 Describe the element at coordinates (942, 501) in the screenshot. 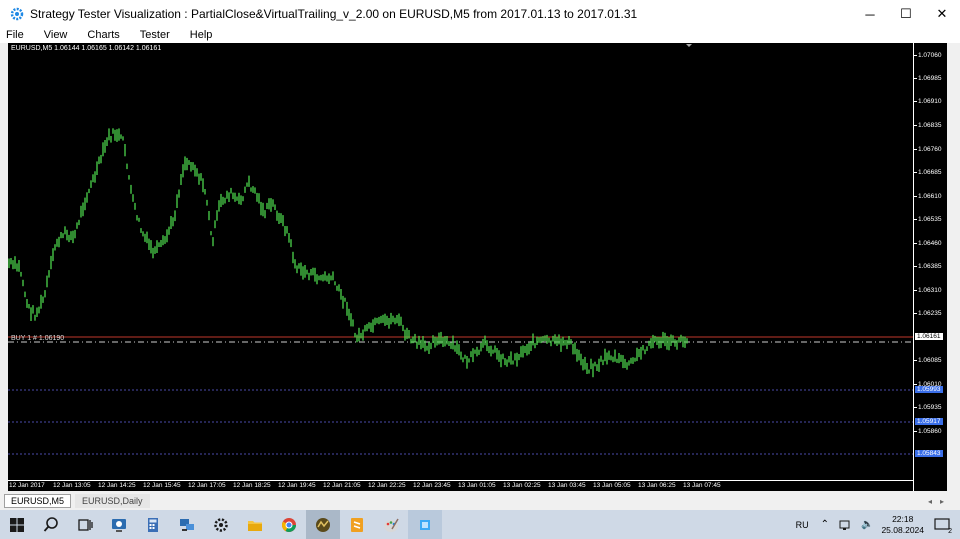

I see `scroll-right-icon: ▸` at that location.